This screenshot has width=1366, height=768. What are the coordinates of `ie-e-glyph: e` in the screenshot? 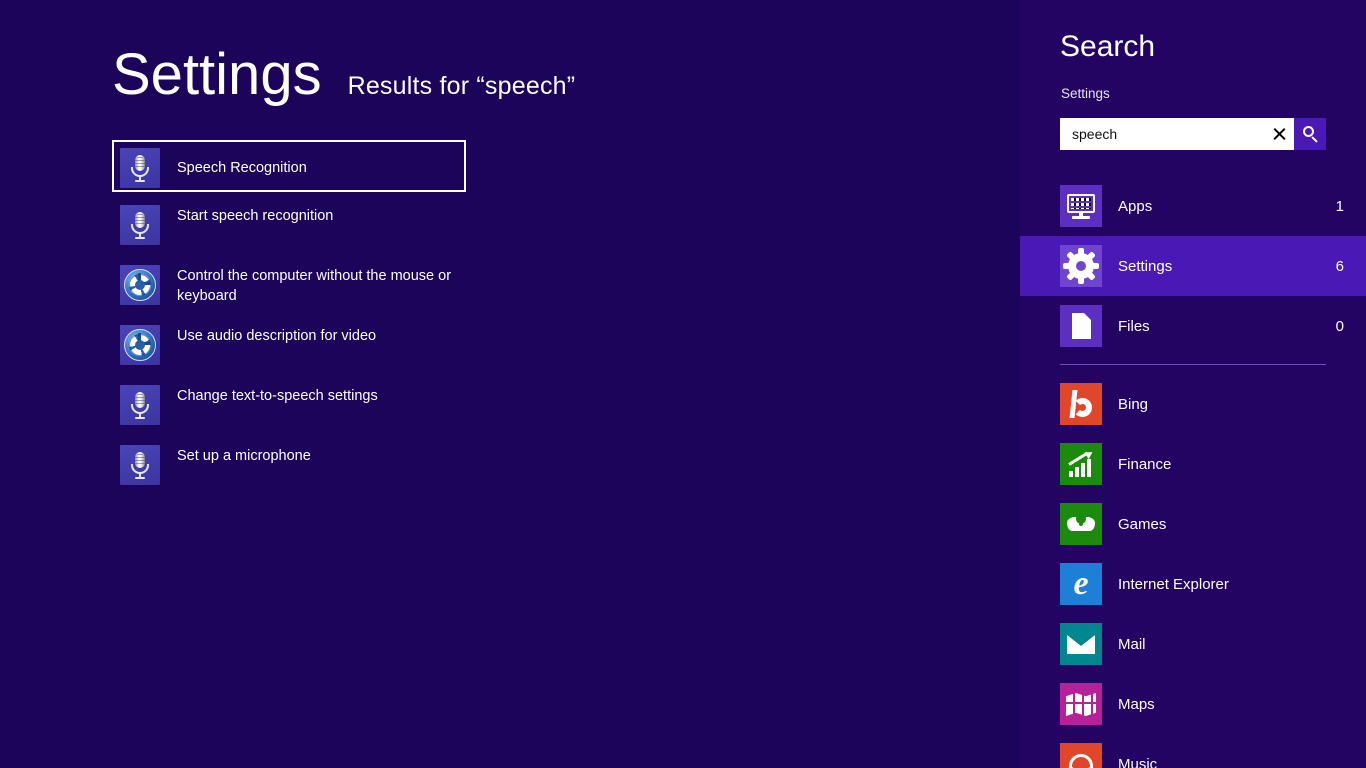 It's located at (1081, 583).